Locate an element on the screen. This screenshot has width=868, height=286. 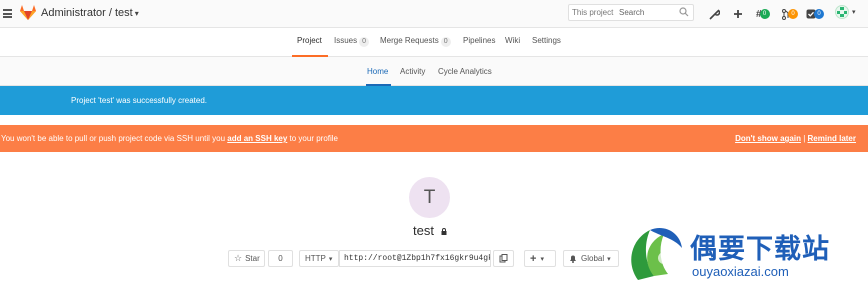
copy-url-button is located at coordinates (503, 258).